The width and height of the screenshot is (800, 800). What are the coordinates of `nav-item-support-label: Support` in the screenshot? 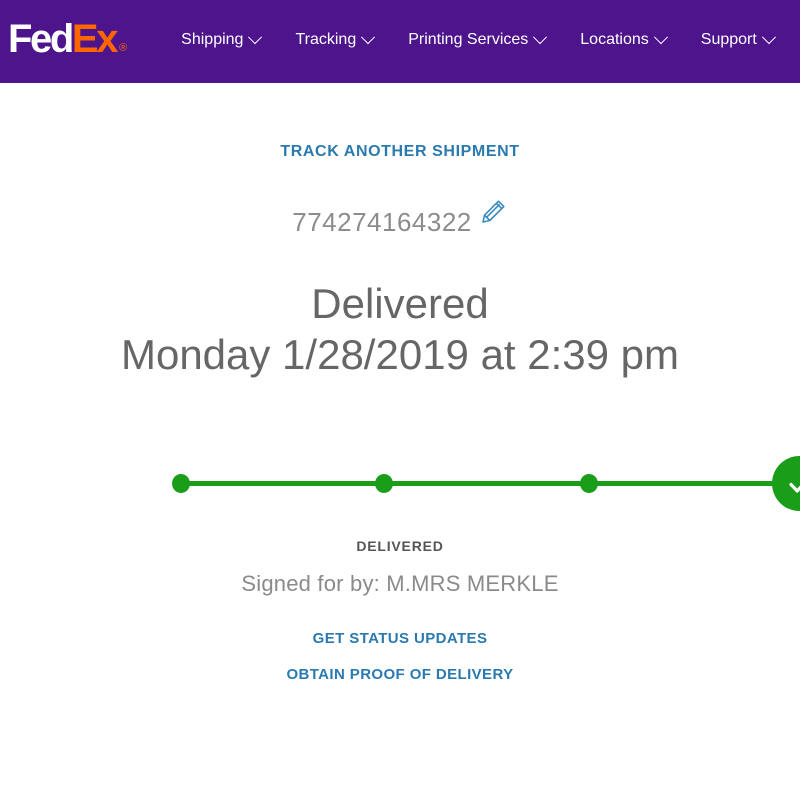 It's located at (728, 39).